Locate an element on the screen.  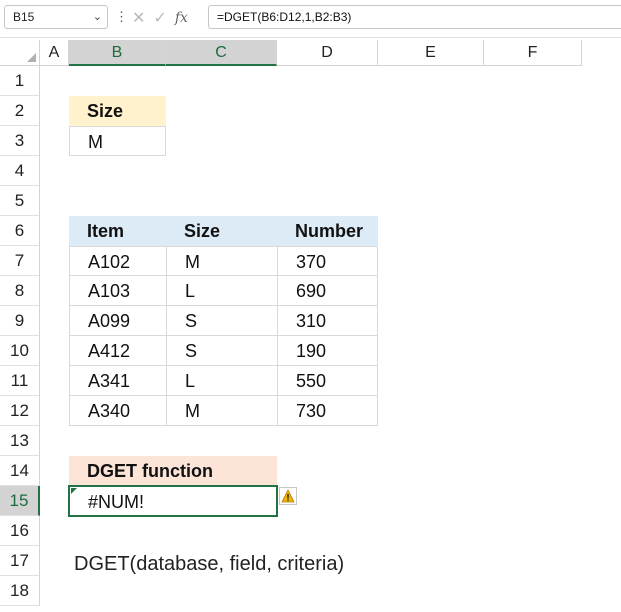
table-cell: A412 is located at coordinates (118, 350).